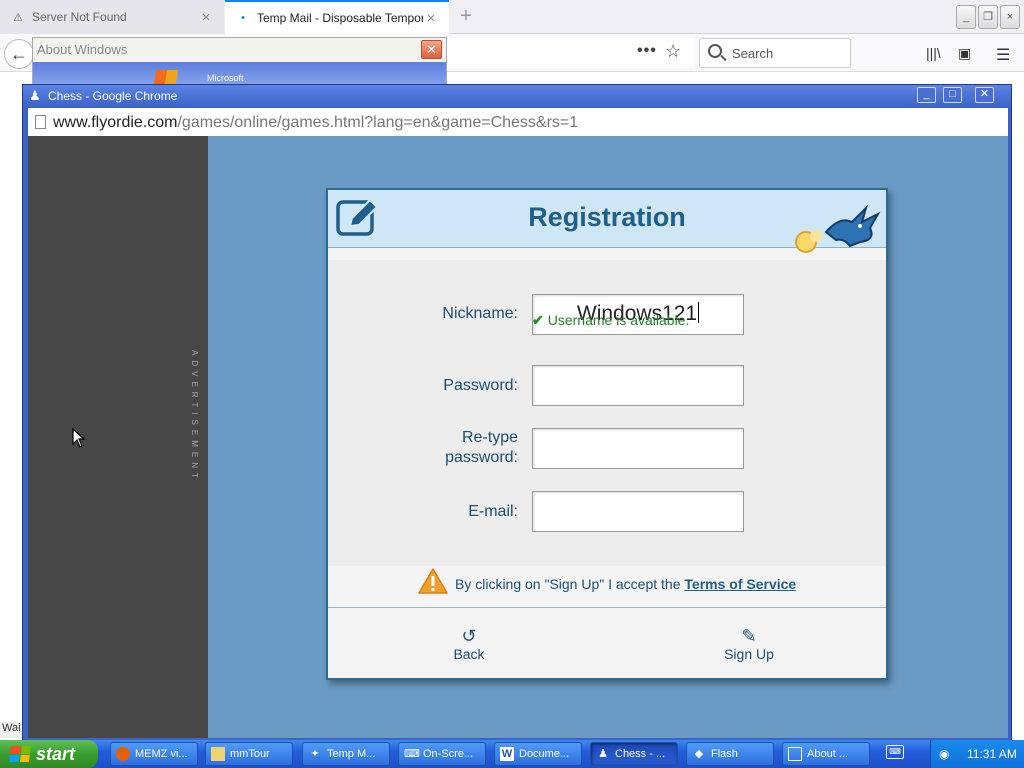  I want to click on checkmark-icon: ✔, so click(538, 320).